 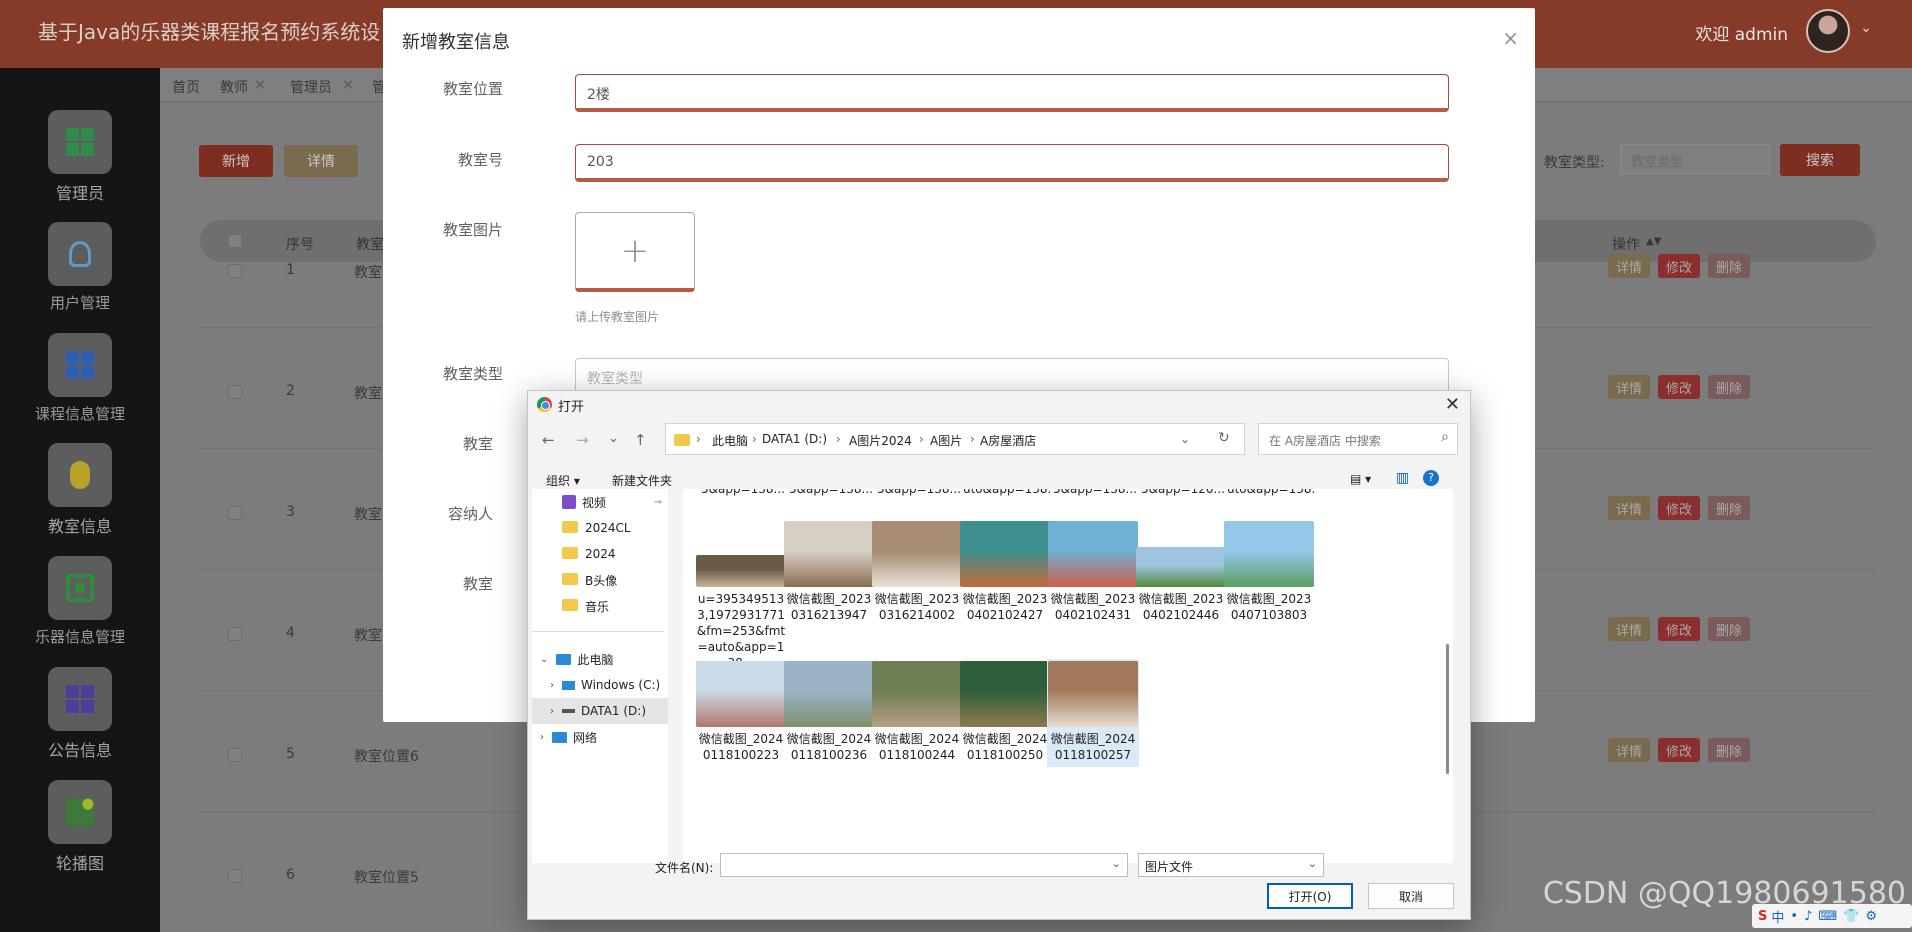 I want to click on filename-input: ⌄, so click(x=924, y=865).